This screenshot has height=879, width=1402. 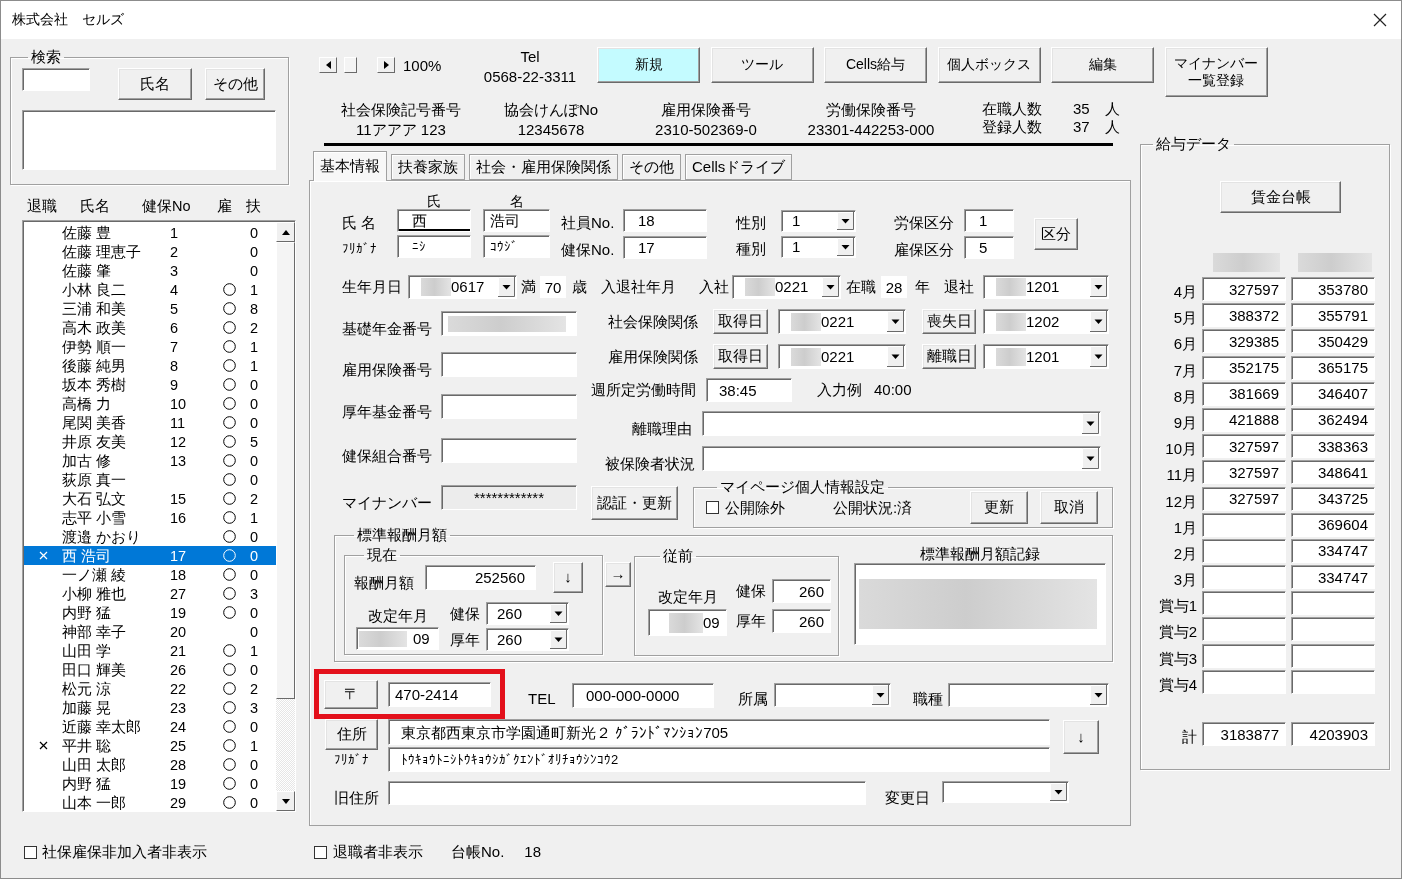 I want to click on employee-row: 加藤 晃 23 3, so click(x=150, y=707).